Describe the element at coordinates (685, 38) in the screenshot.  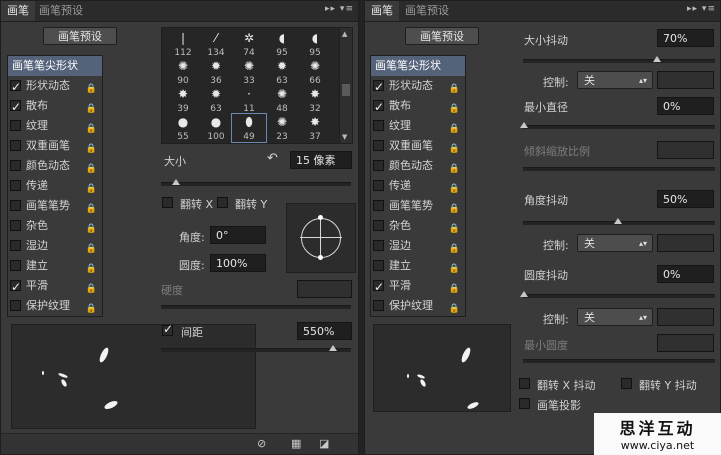
I see `size-jitter-field: 70%` at that location.